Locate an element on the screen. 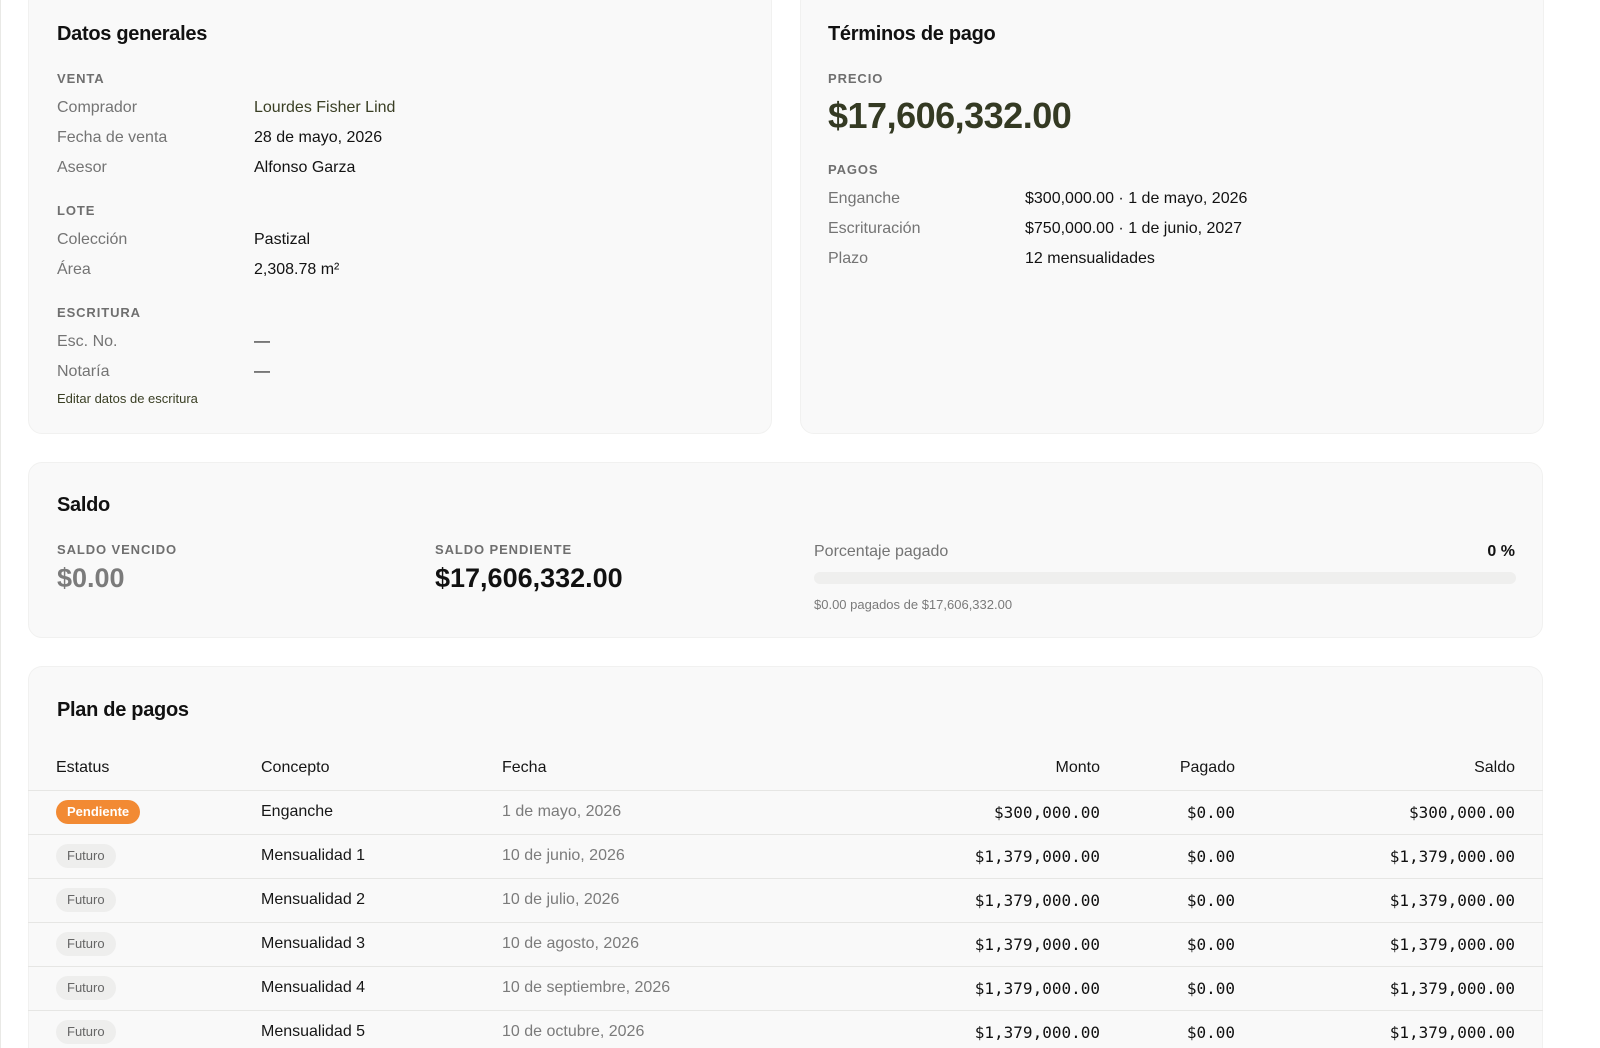 This screenshot has height=1048, width=1600. buyer-link: Lourdes Fisher Lind is located at coordinates (324, 108).